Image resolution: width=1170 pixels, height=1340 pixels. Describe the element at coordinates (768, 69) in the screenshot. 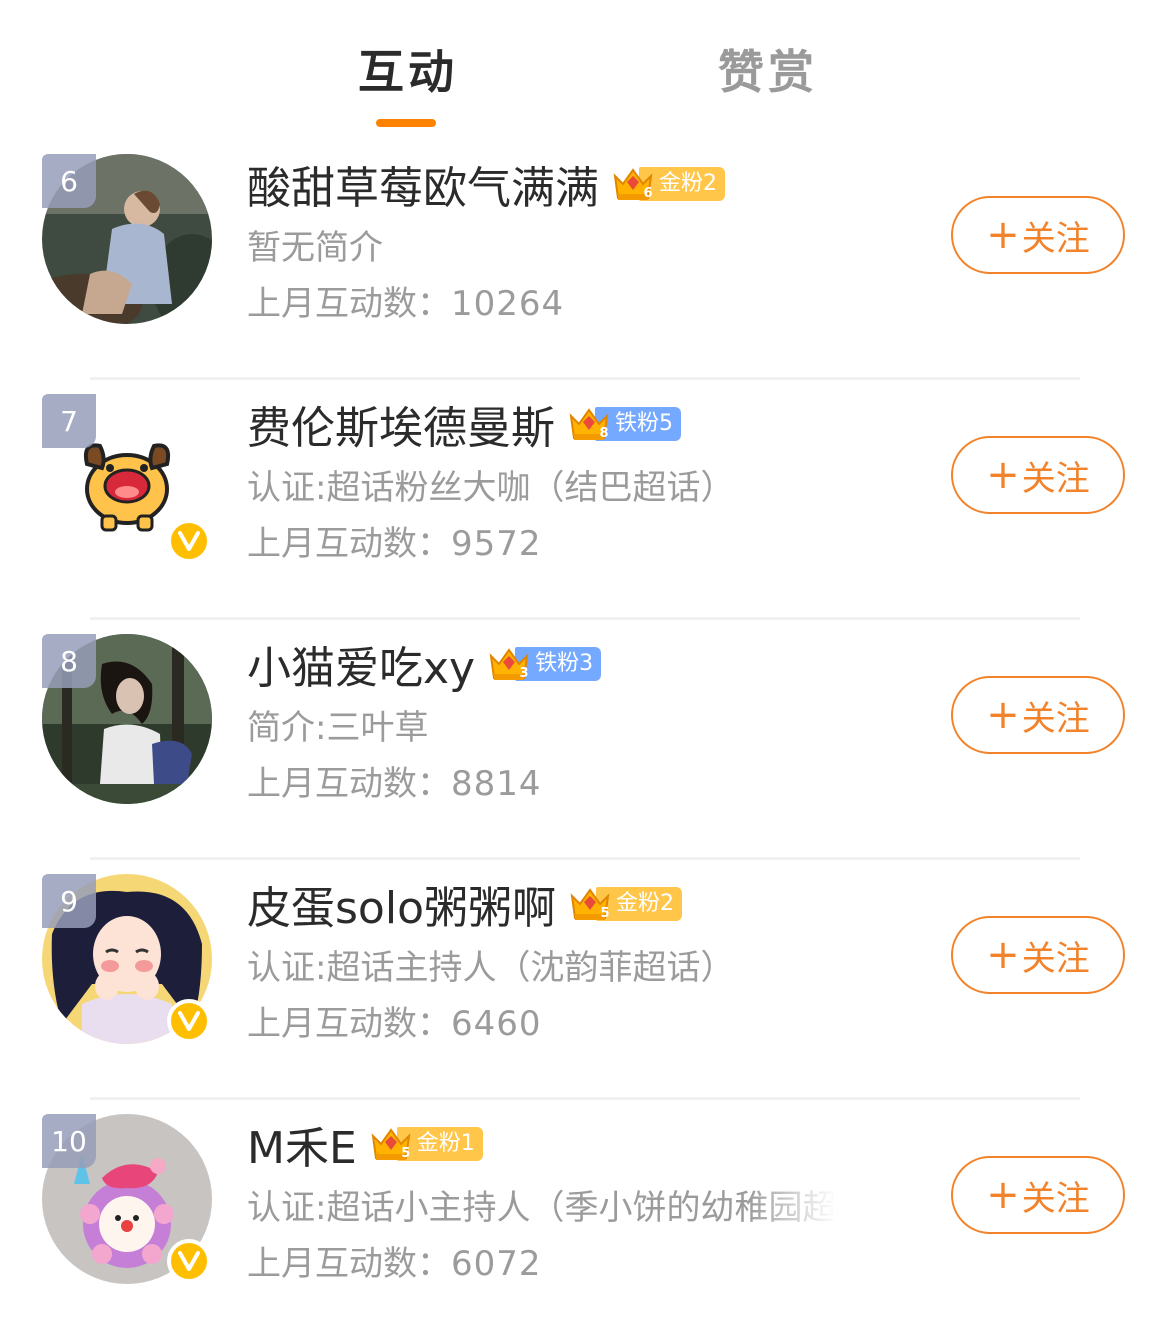

I see `tab-reward: 赞赏` at that location.